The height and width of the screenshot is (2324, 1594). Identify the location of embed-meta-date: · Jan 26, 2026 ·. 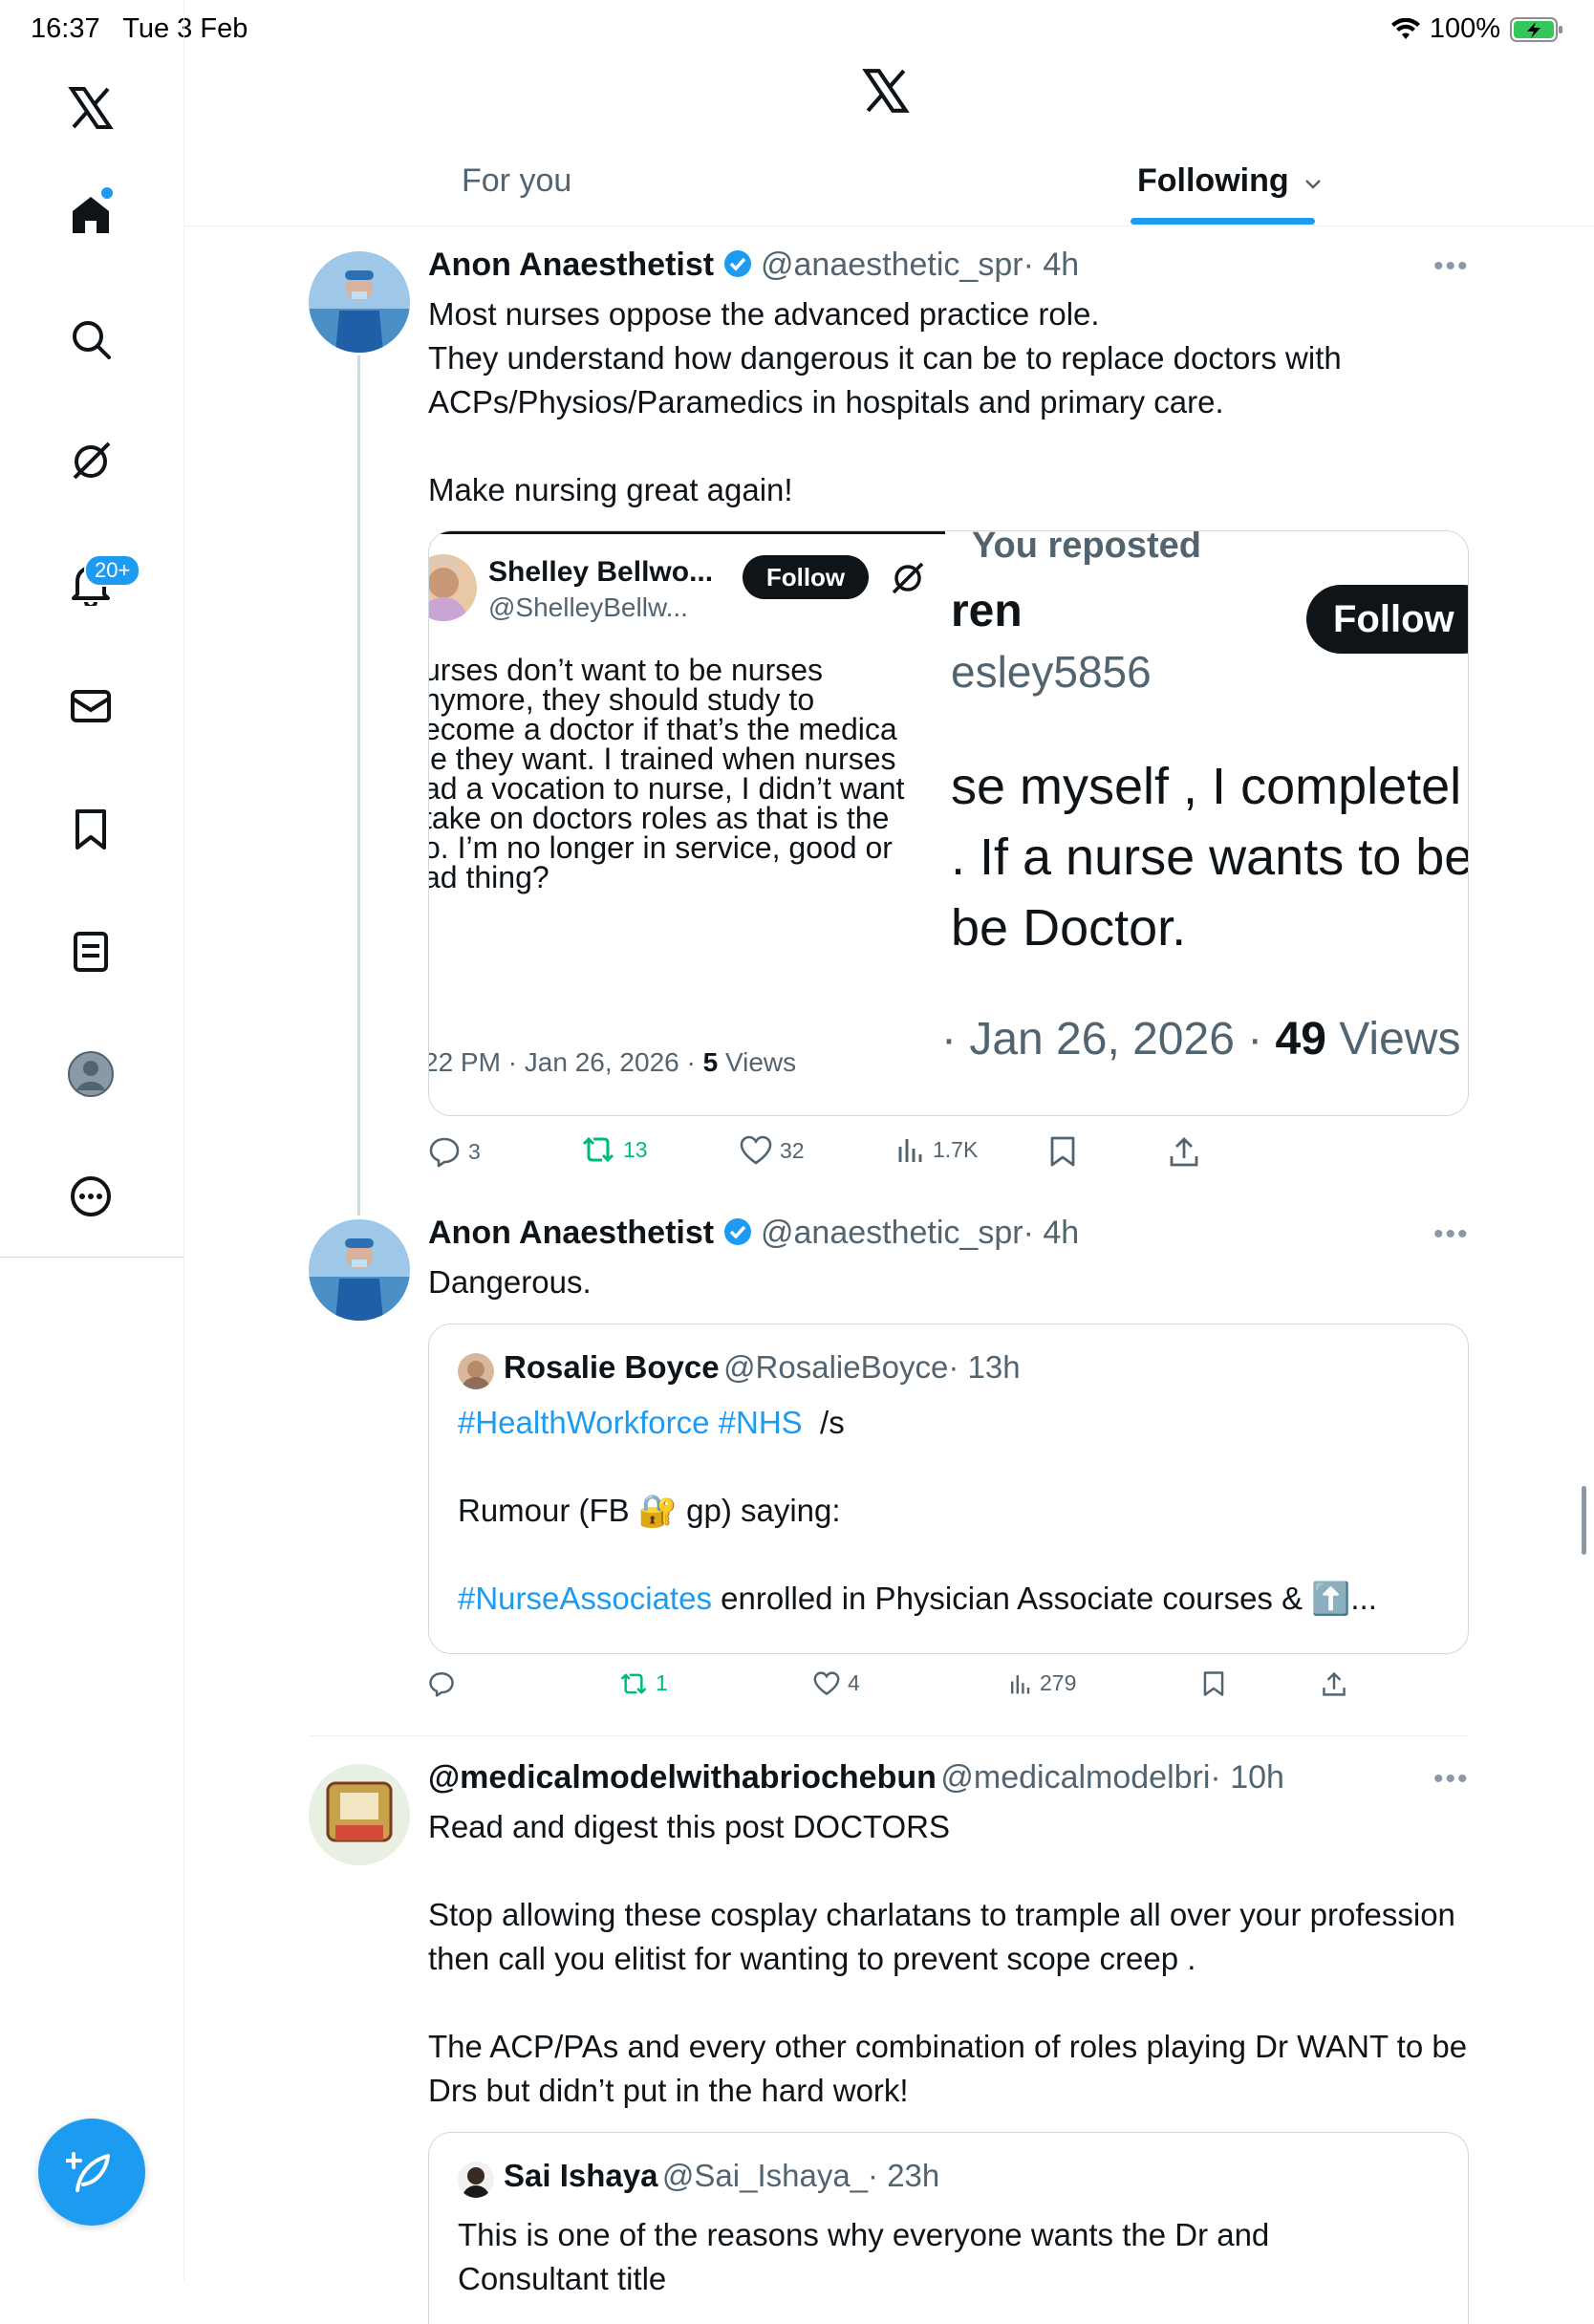
(1111, 1039).